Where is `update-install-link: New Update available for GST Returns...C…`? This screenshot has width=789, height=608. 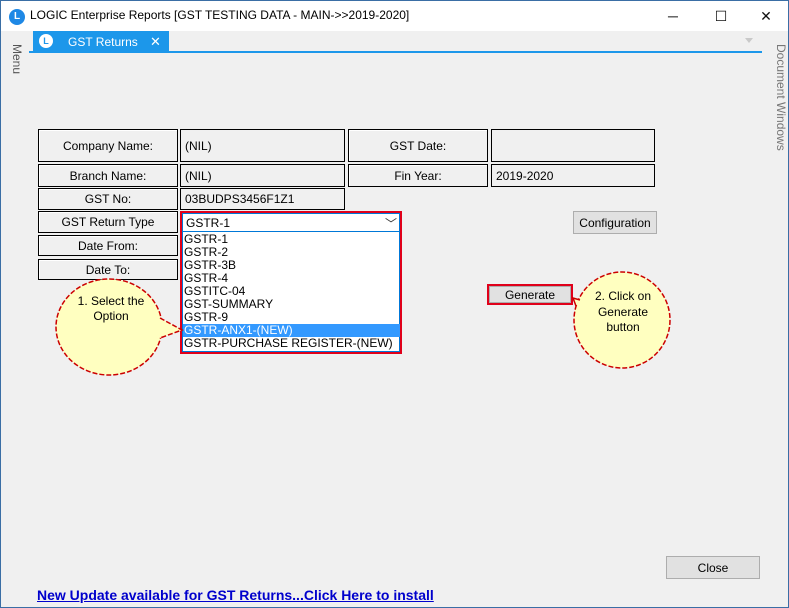 update-install-link: New Update available for GST Returns...C… is located at coordinates (235, 595).